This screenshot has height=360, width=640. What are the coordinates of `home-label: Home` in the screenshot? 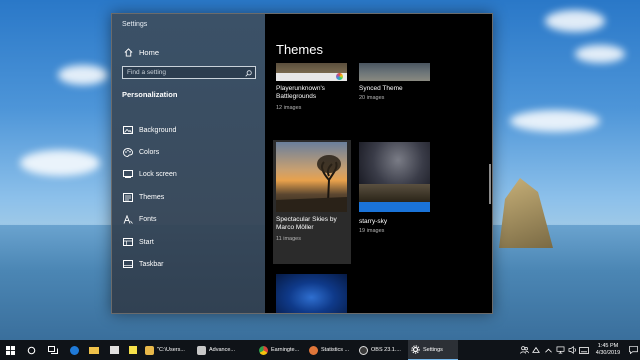 It's located at (149, 52).